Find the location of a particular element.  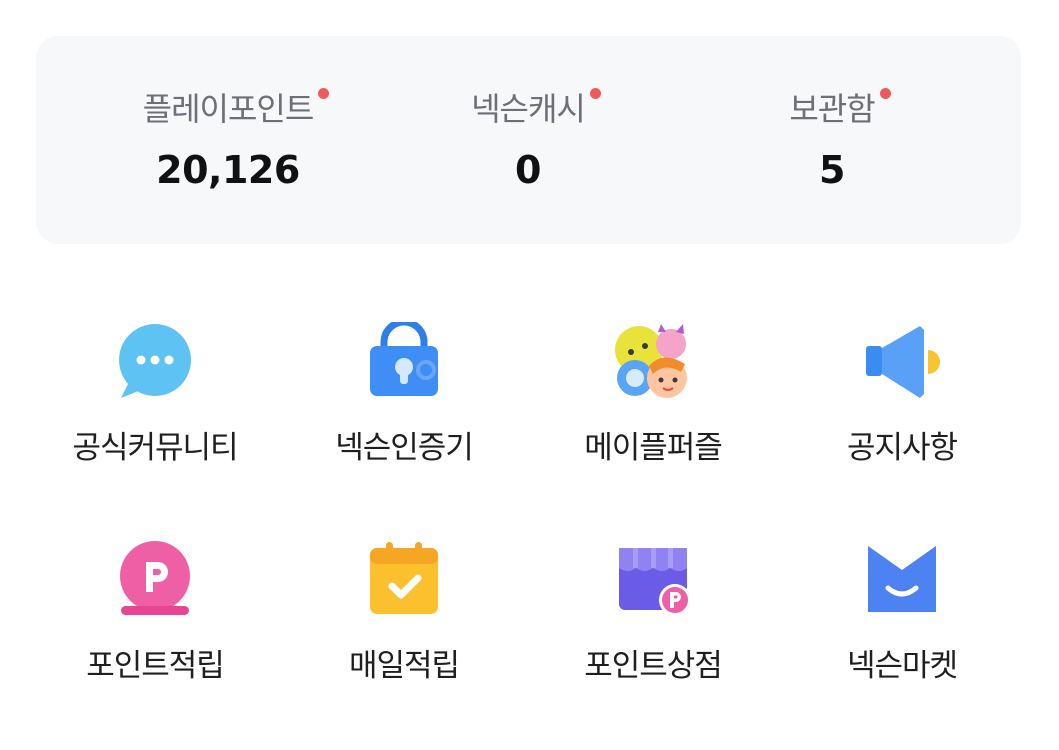

megaphone-icon is located at coordinates (902, 362).